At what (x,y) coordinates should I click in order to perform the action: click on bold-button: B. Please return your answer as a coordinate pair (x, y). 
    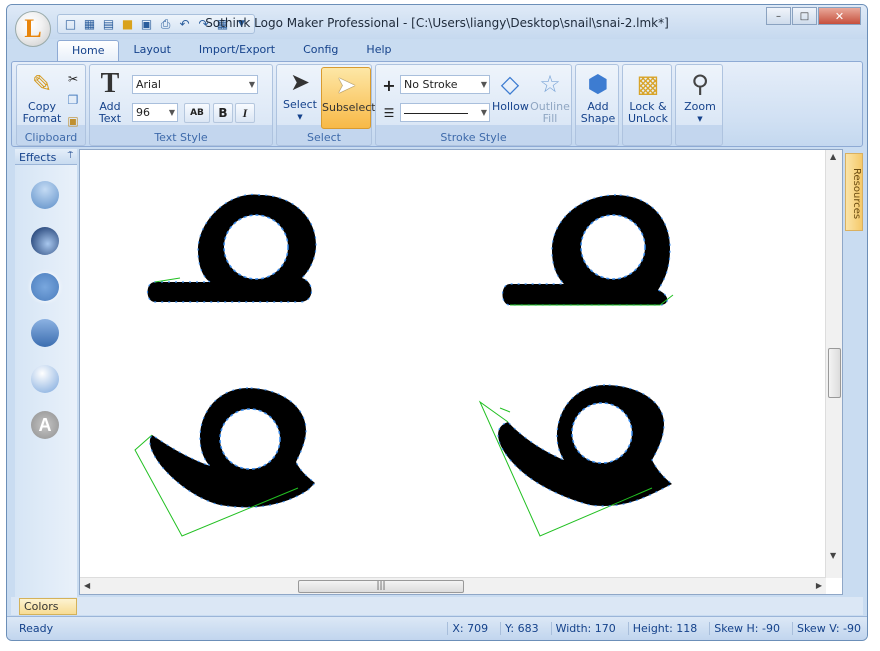
    Looking at the image, I should click on (223, 113).